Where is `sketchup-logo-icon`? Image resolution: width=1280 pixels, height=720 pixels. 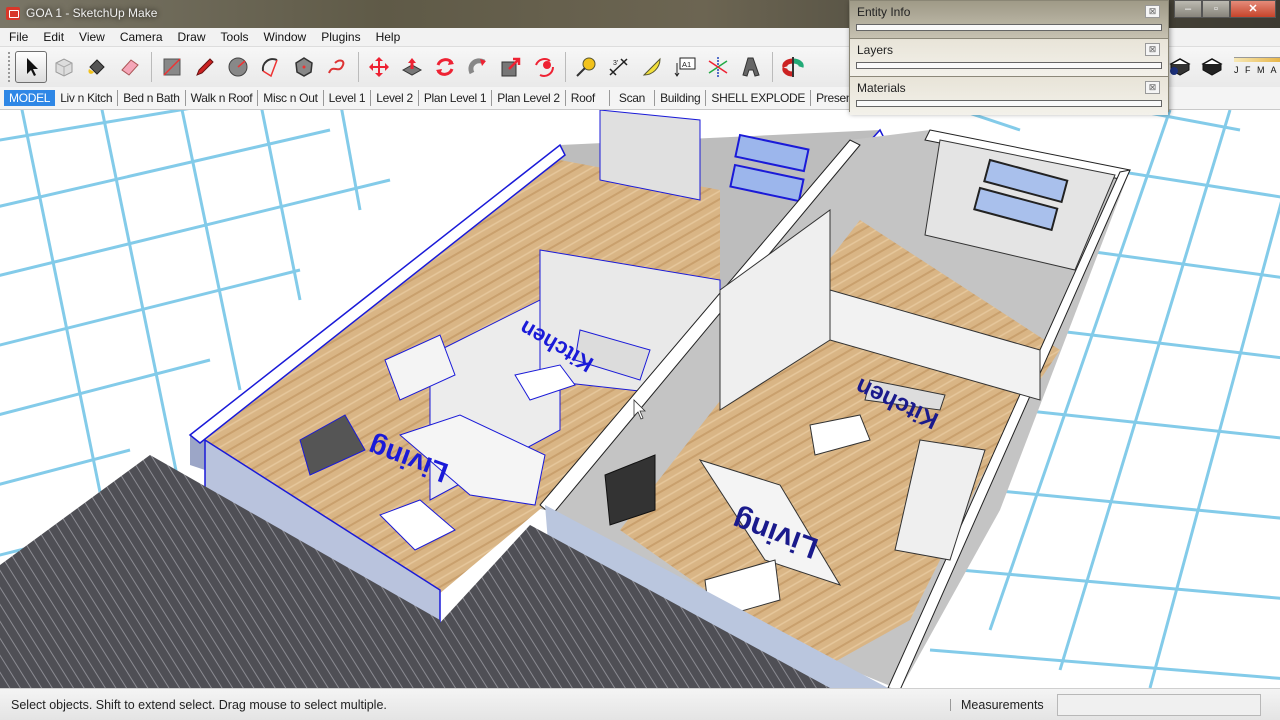
sketchup-logo-icon is located at coordinates (13, 13).